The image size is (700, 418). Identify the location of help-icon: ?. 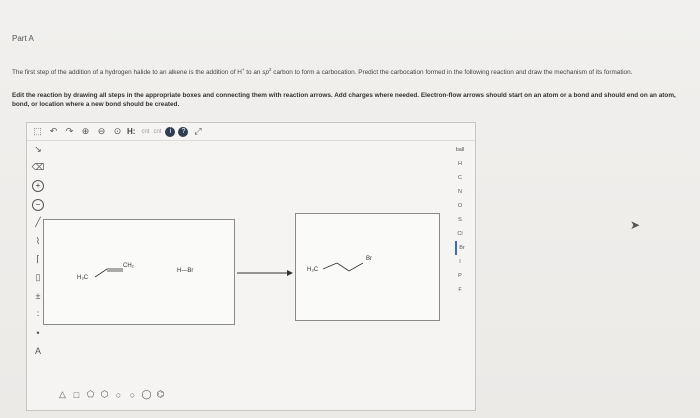
(183, 131).